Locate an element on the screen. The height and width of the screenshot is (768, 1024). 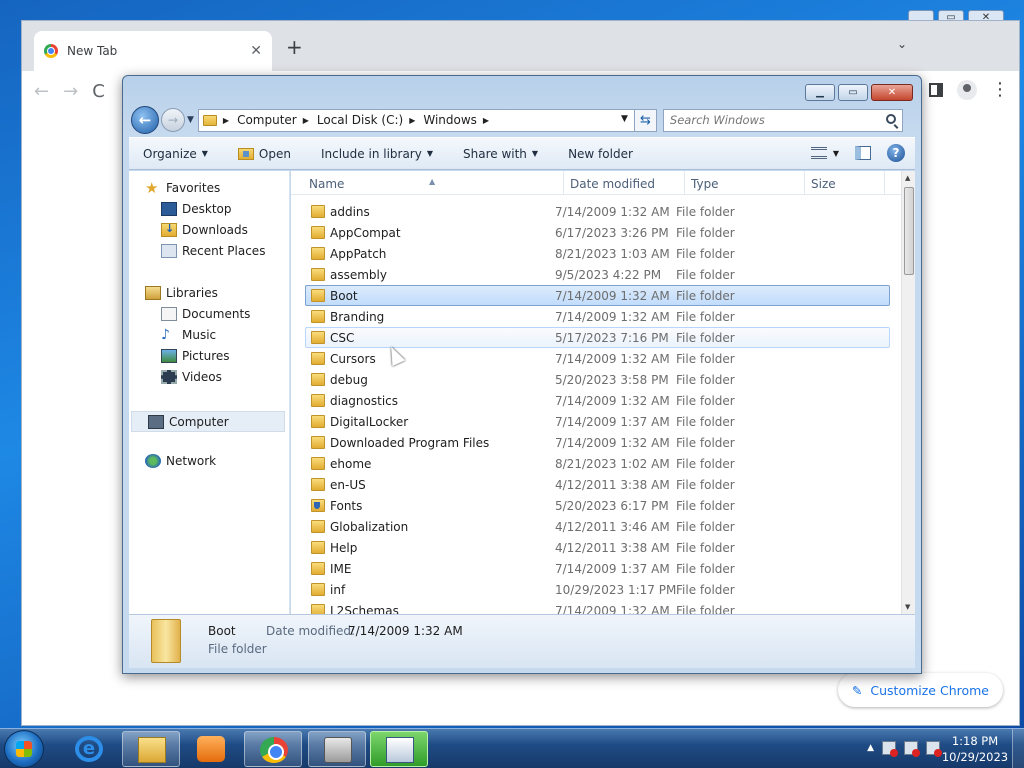
table-row: debug 5/20/2023 3:58 PM File folder is located at coordinates (597, 379).